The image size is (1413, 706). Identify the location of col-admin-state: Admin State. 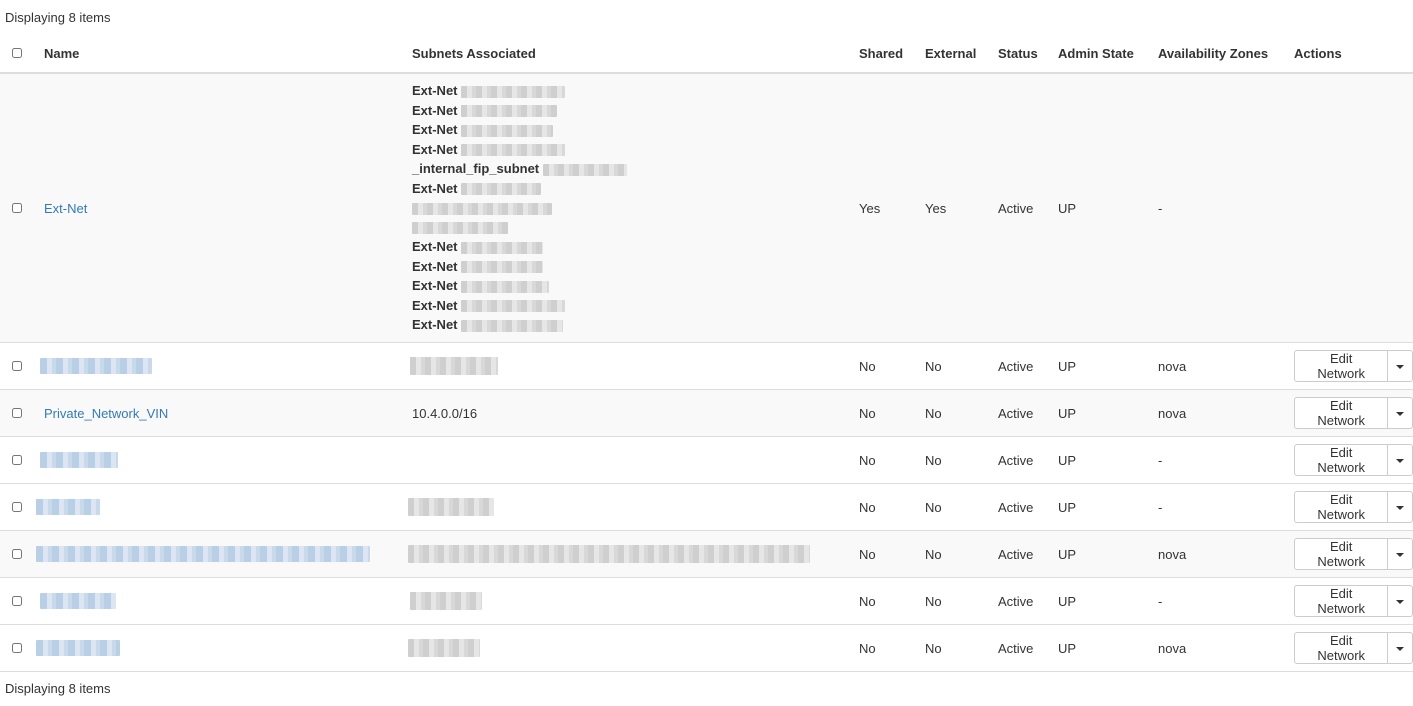
(1105, 54).